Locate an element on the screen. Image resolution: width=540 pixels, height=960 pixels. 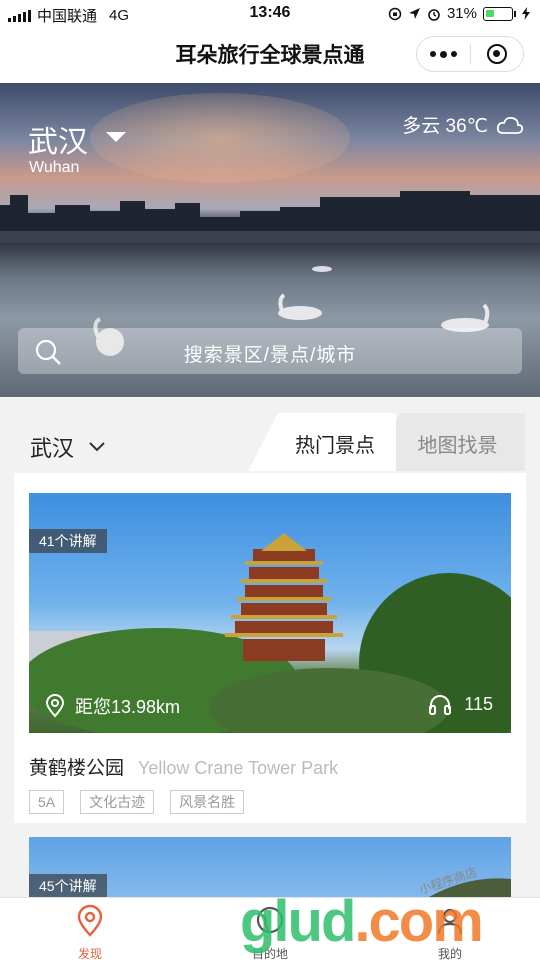
tag-rating: 5A is located at coordinates (47, 802).